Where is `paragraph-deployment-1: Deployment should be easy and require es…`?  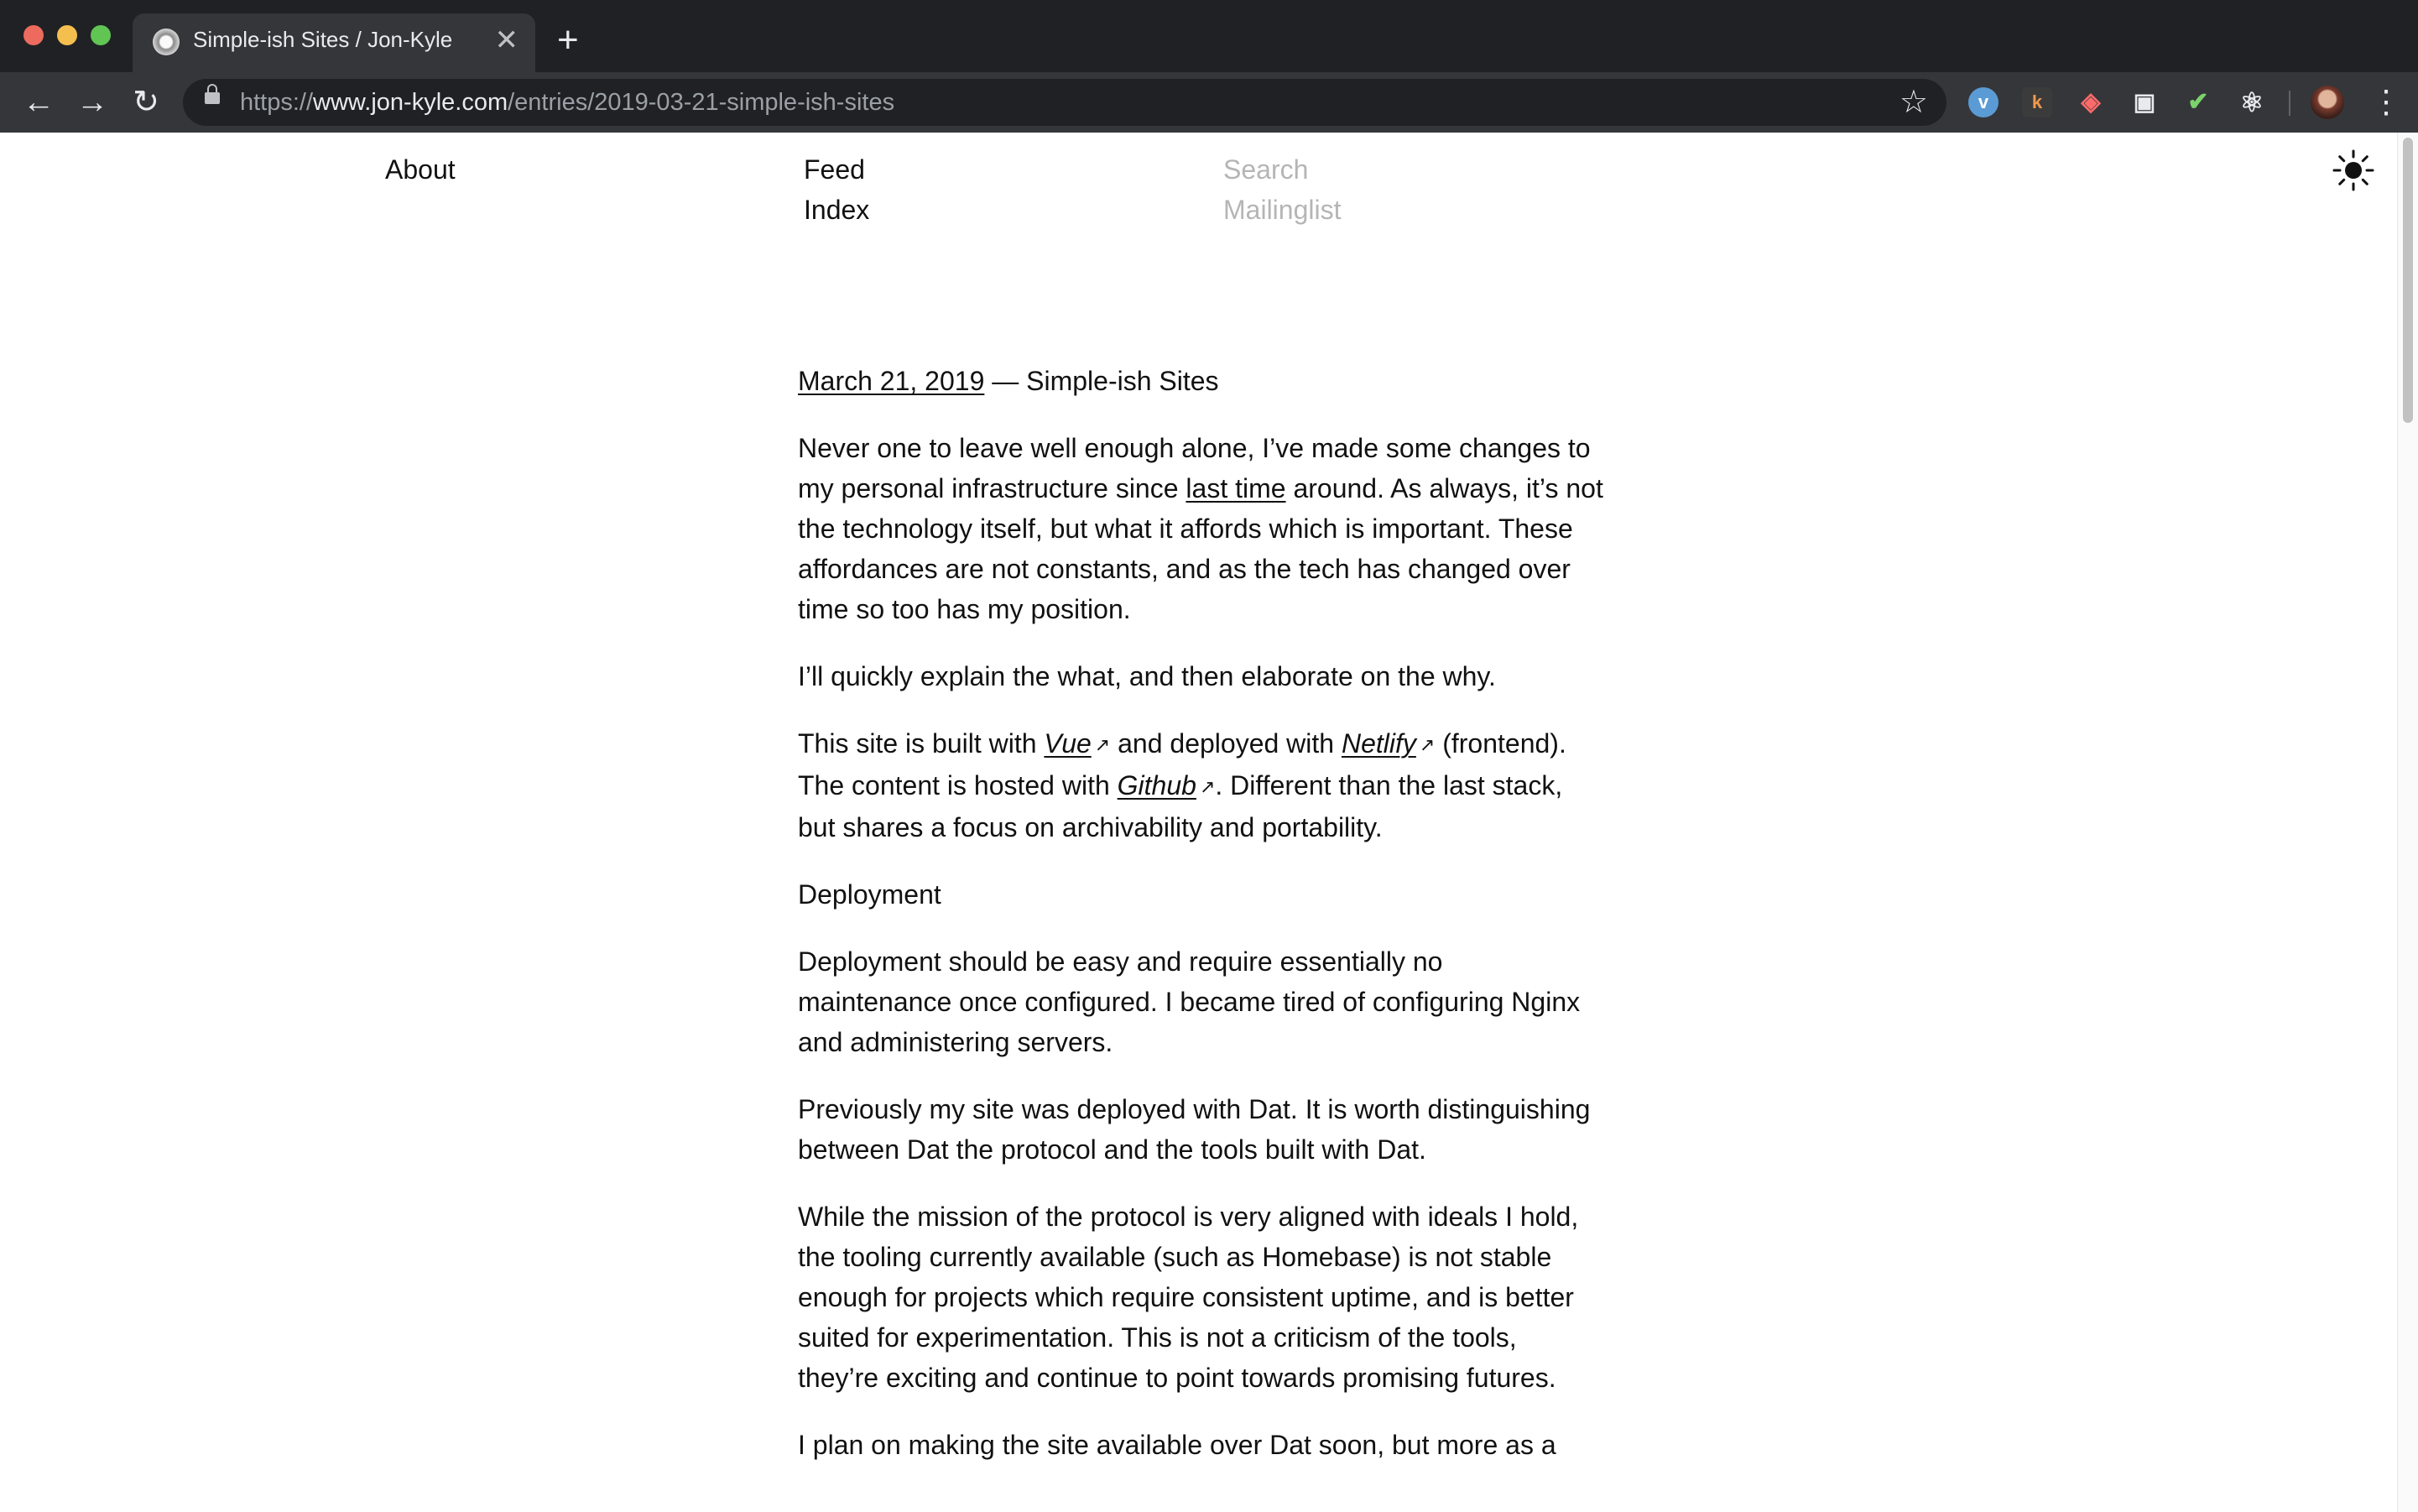 paragraph-deployment-1: Deployment should be easy and require es… is located at coordinates (1189, 1002).